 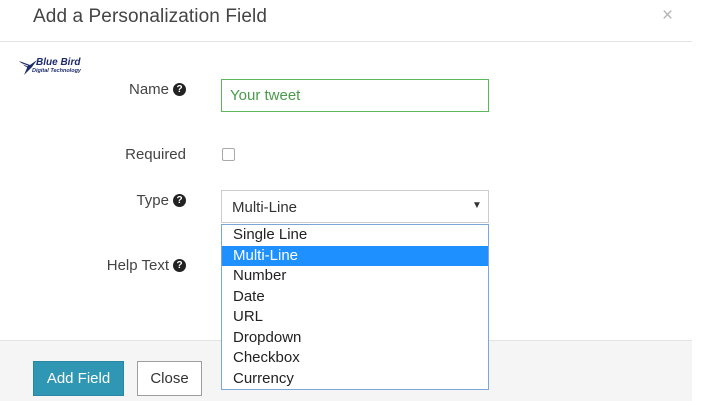 What do you see at coordinates (355, 379) in the screenshot?
I see `type-option: Currency` at bounding box center [355, 379].